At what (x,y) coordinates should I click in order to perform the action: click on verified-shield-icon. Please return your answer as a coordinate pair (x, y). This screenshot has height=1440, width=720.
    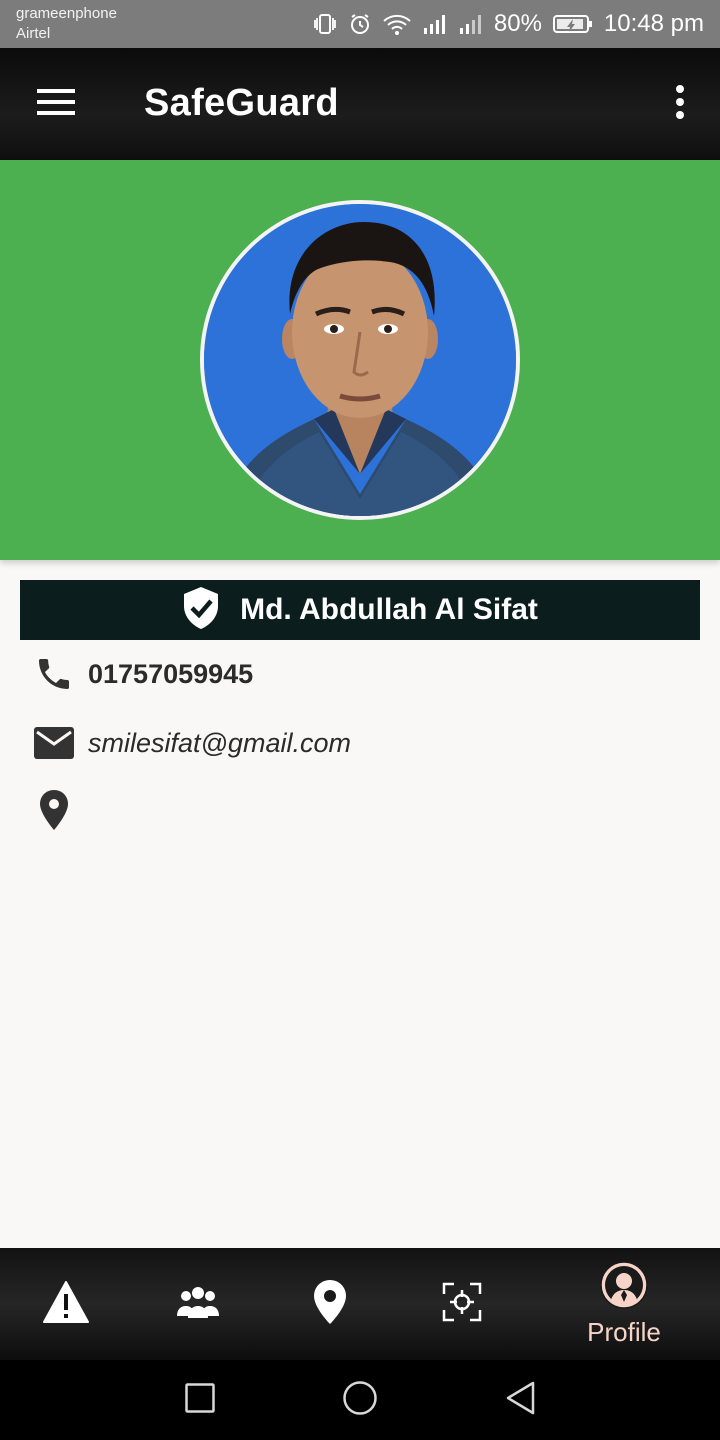
    Looking at the image, I should click on (201, 610).